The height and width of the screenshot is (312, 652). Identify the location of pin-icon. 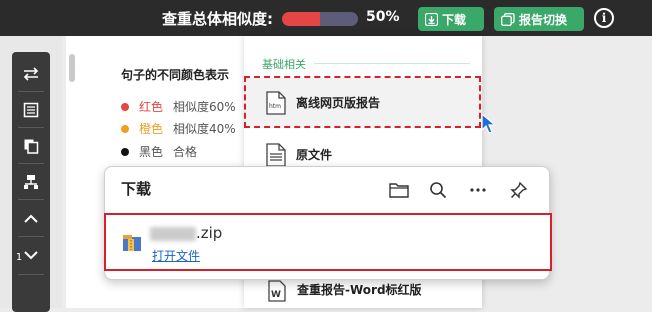
(519, 190).